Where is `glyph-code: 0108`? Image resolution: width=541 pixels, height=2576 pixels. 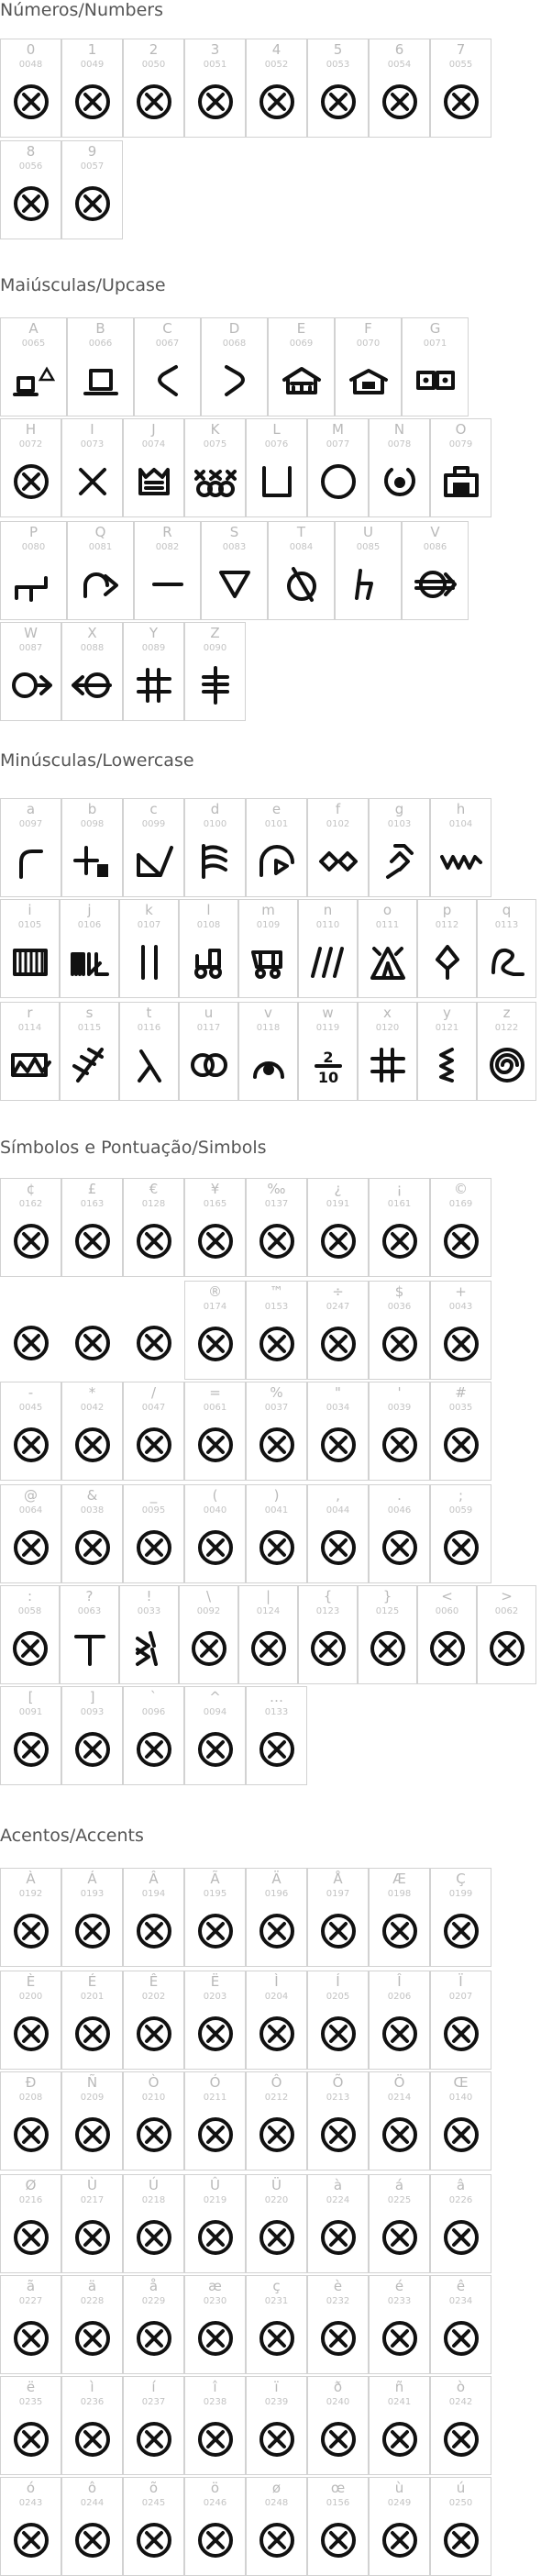 glyph-code: 0108 is located at coordinates (208, 925).